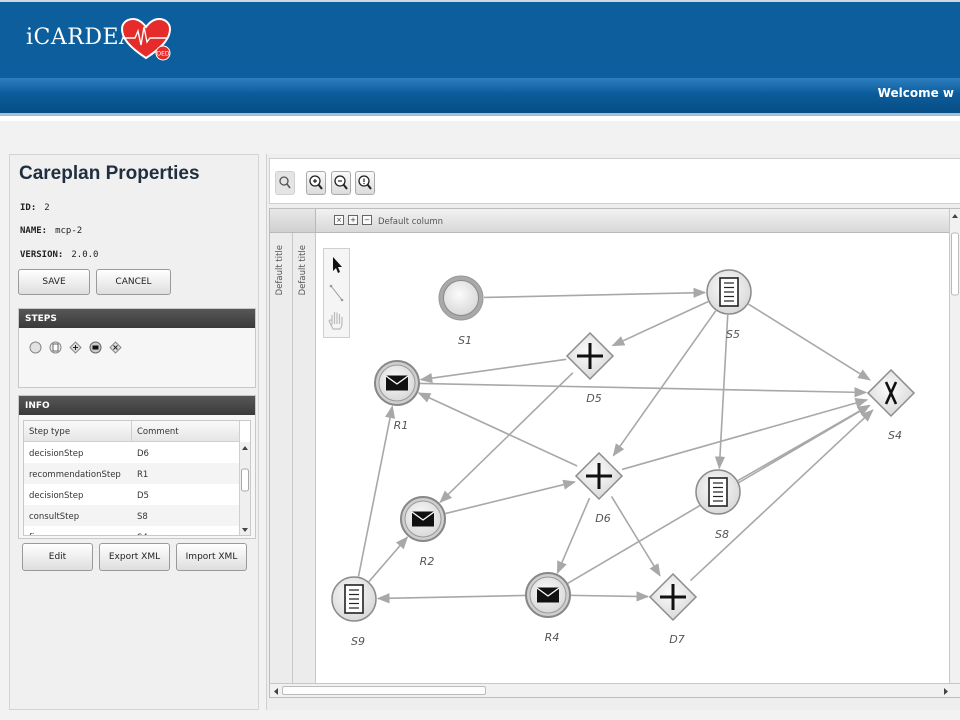 The height and width of the screenshot is (720, 960). What do you see at coordinates (722, 534) in the screenshot?
I see `node-label: S8` at bounding box center [722, 534].